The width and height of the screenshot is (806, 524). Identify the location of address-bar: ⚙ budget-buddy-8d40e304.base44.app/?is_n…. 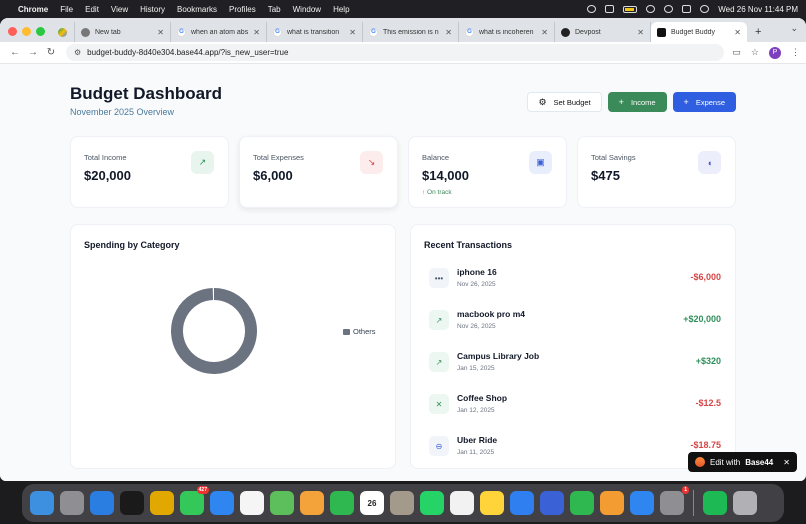
(395, 52).